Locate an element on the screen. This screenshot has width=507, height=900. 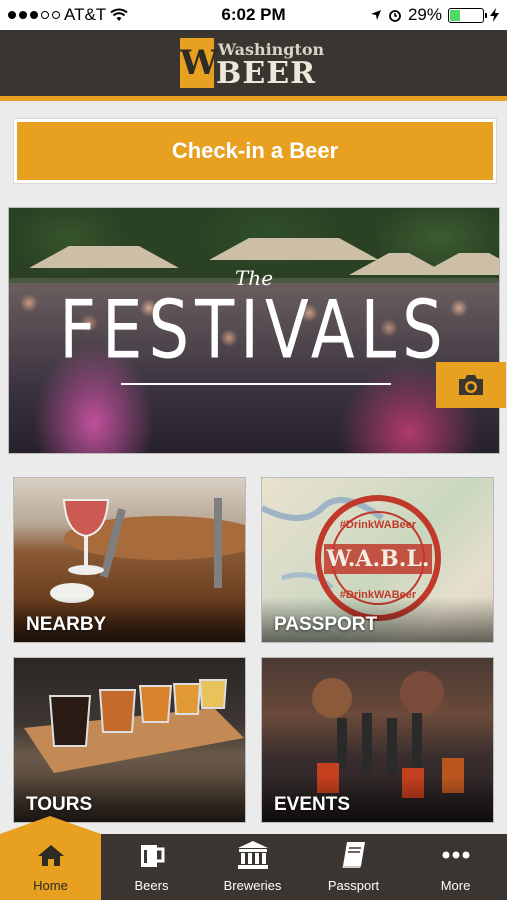
beer-mug-icon is located at coordinates (152, 855).